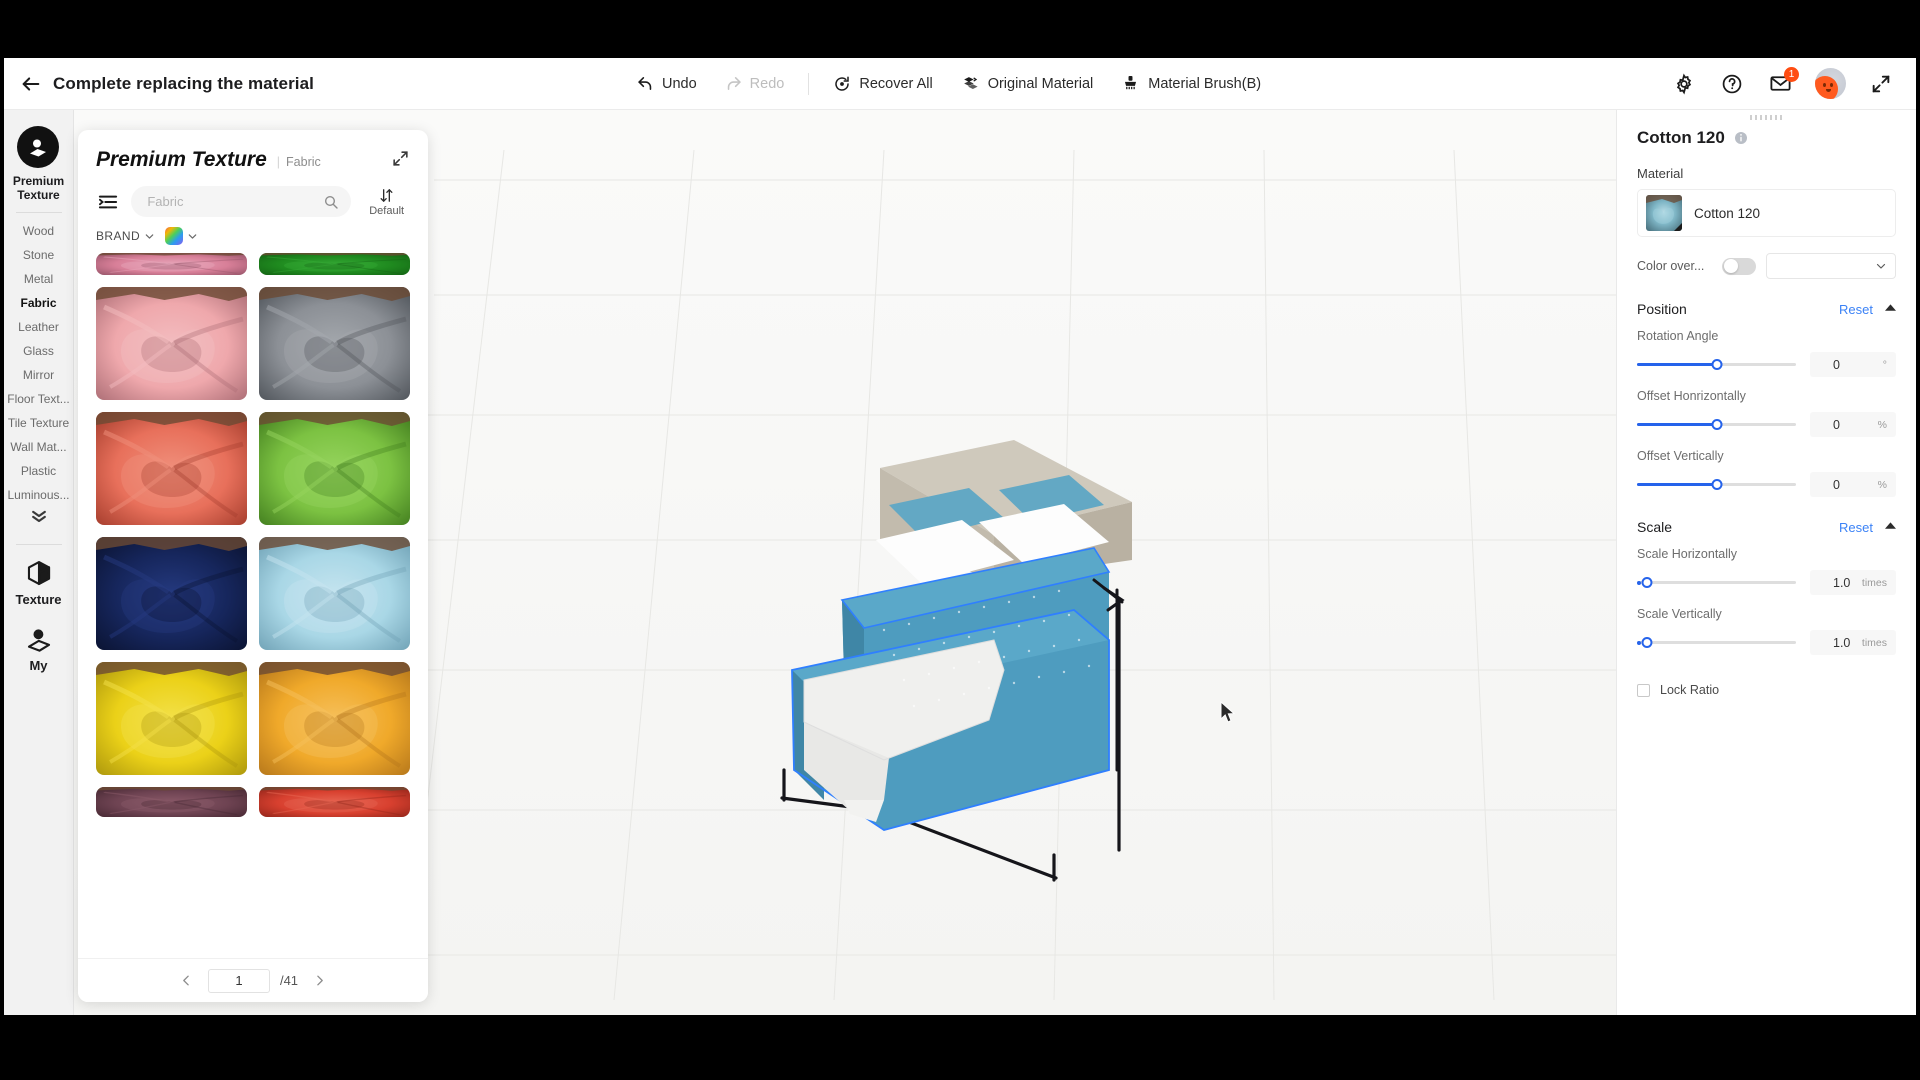 The width and height of the screenshot is (1920, 1080). Describe the element at coordinates (39, 517) in the screenshot. I see `chevron-double-down-icon` at that location.